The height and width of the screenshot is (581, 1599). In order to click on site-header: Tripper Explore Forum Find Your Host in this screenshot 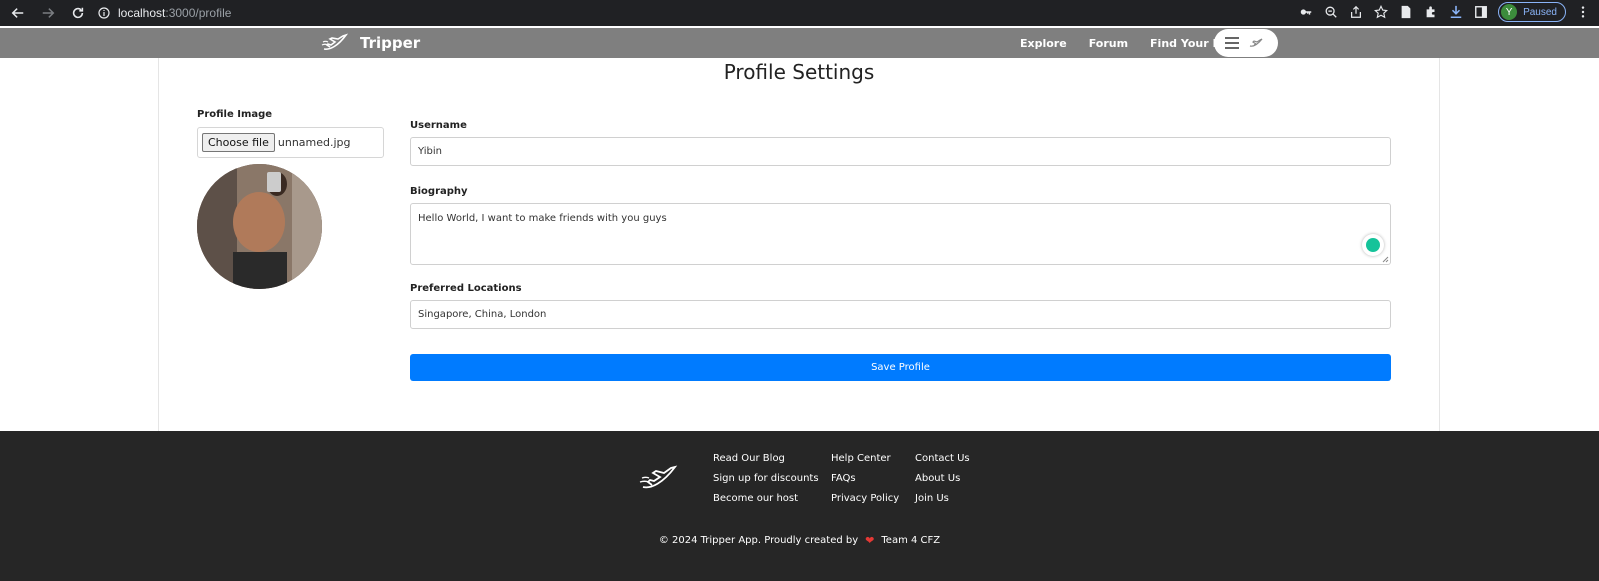, I will do `click(799, 43)`.